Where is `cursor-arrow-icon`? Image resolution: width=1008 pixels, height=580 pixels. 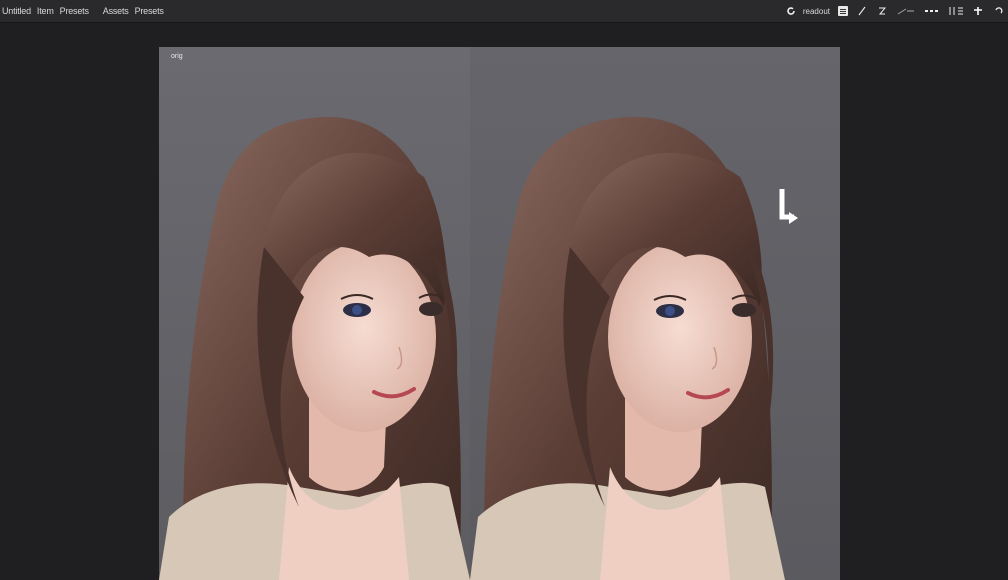
cursor-arrow-icon is located at coordinates (789, 210).